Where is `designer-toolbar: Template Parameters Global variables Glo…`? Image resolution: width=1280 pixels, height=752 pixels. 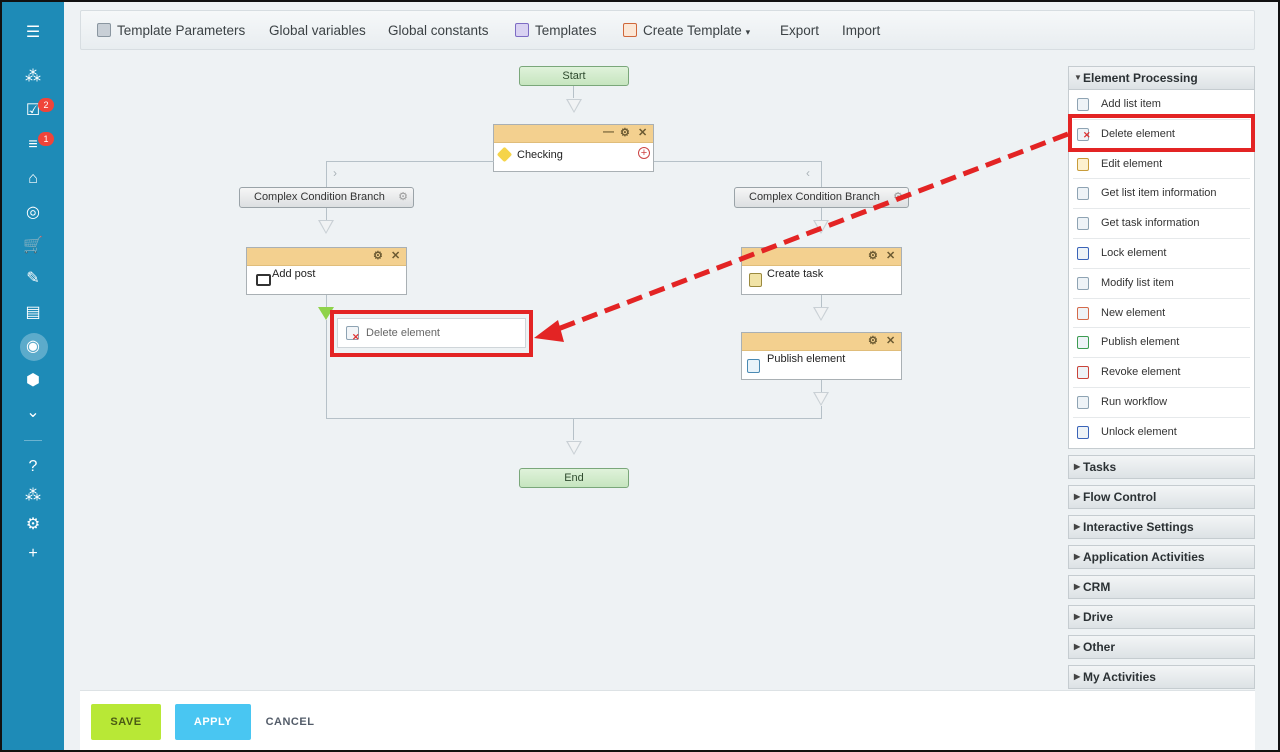
designer-toolbar: Template Parameters Global variables Glo… is located at coordinates (667, 30).